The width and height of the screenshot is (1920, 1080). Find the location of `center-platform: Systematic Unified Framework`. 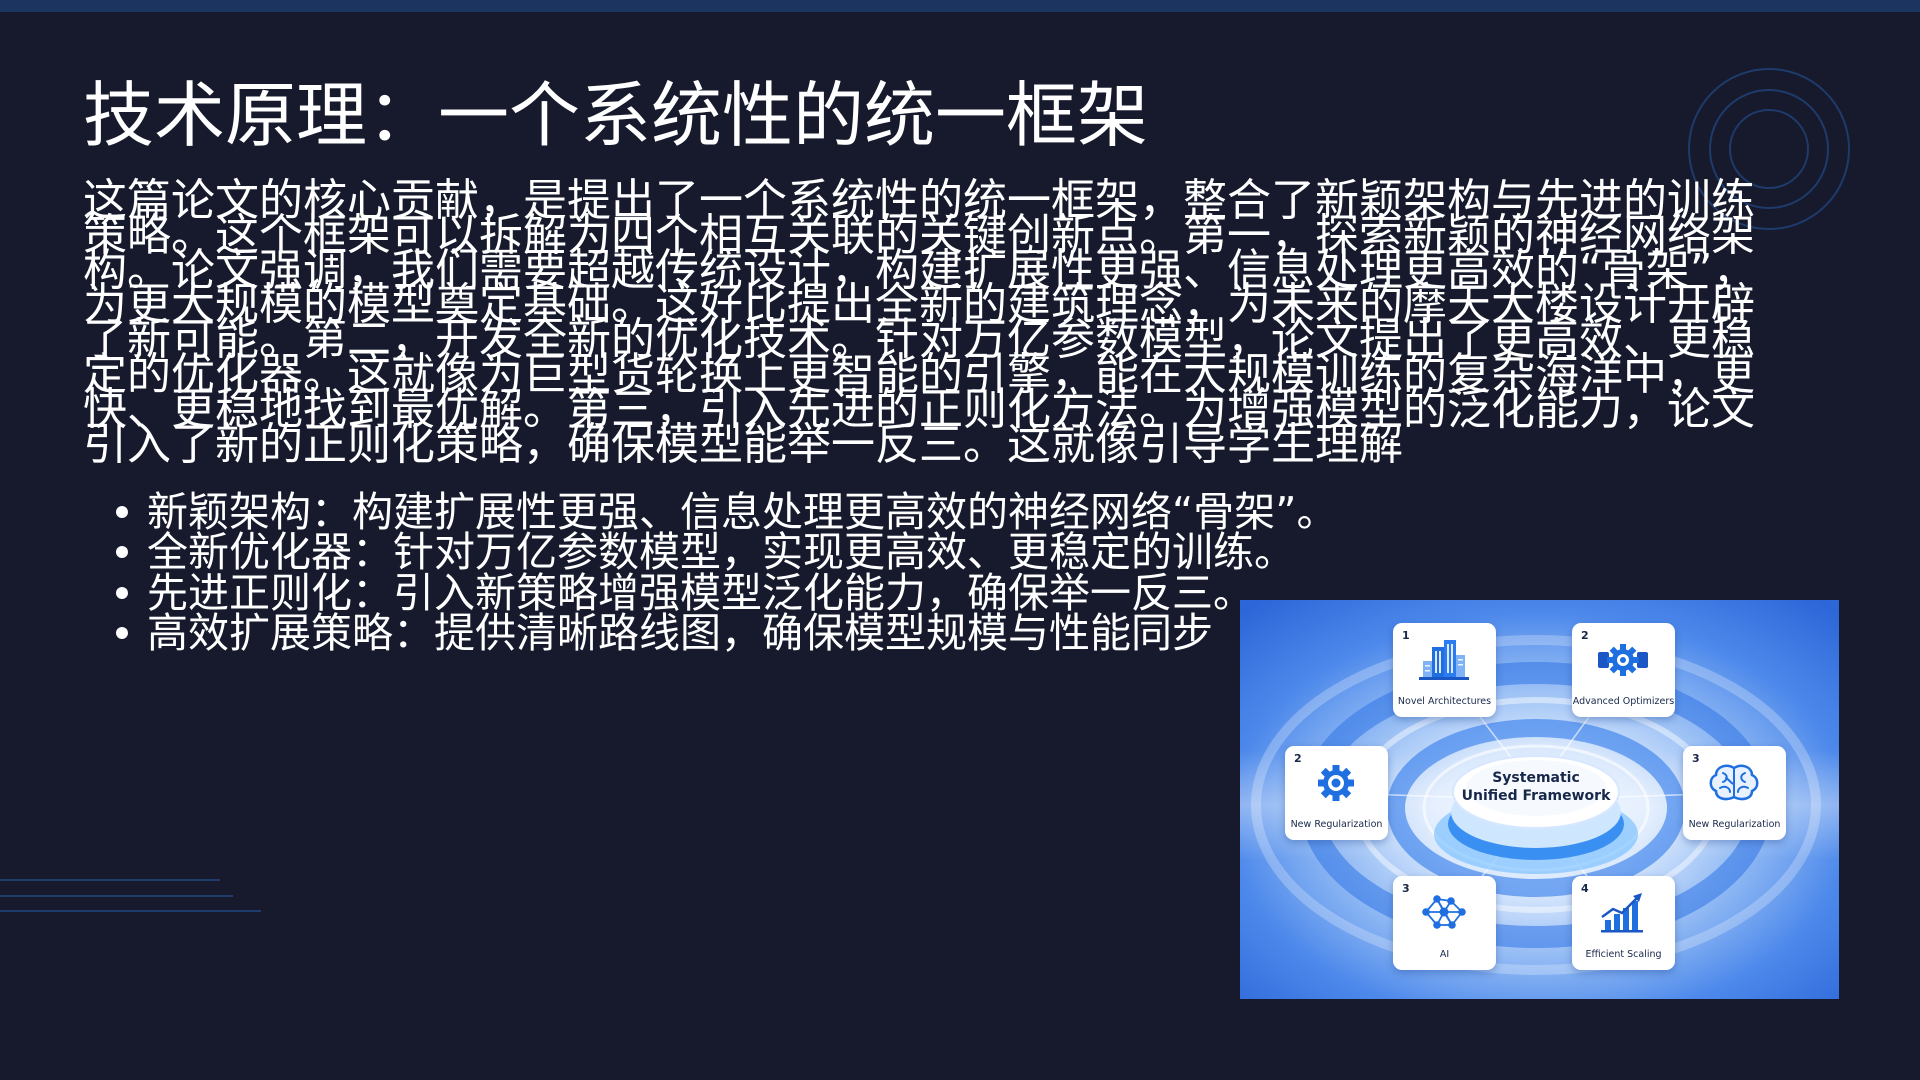

center-platform: Systematic Unified Framework is located at coordinates (1536, 814).